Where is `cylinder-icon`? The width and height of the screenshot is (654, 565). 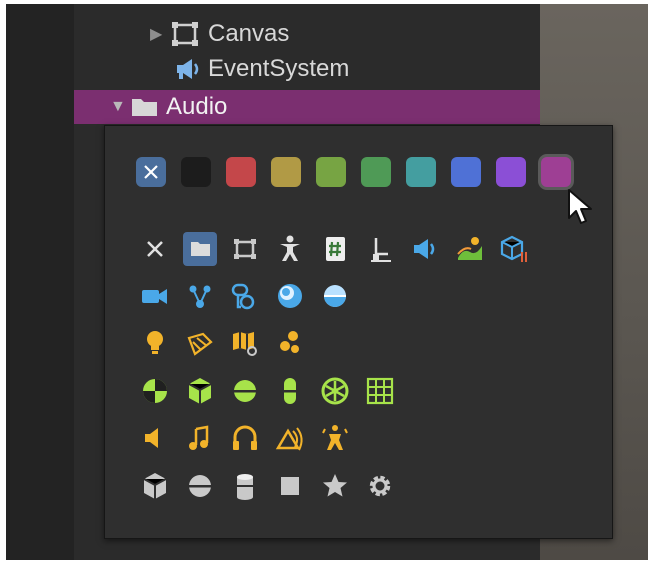
cylinder-icon is located at coordinates (245, 486).